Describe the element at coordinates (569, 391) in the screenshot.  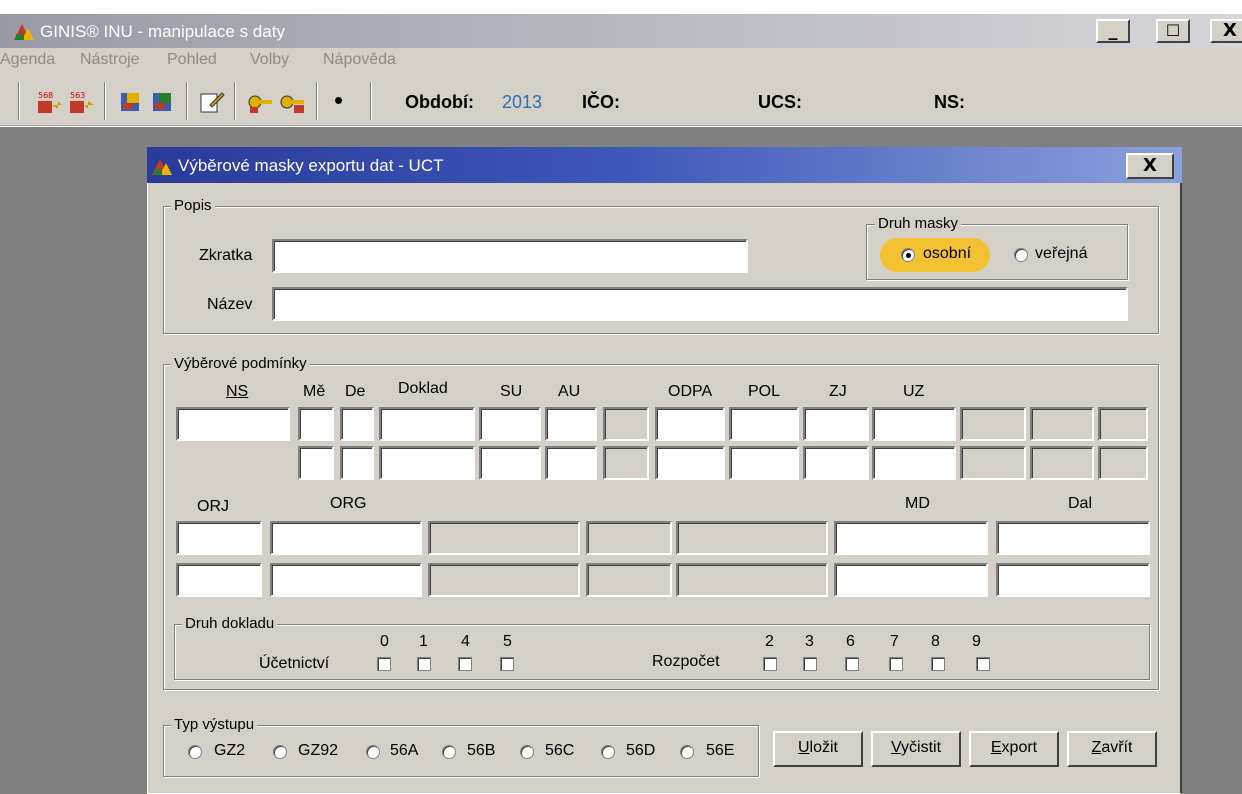
I see `au-header: AU` at that location.